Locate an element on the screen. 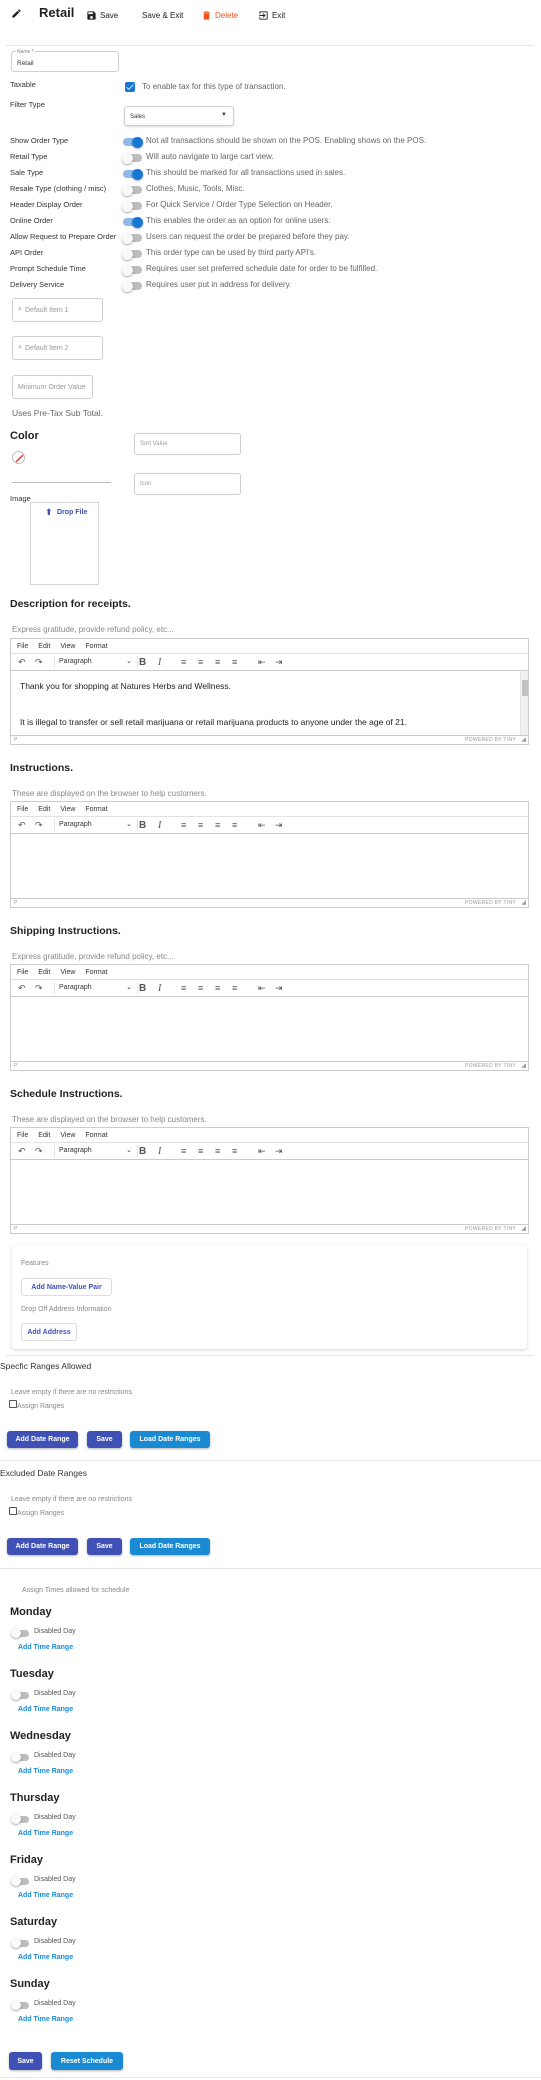 This screenshot has width=541, height=2080. exit-button: Exit is located at coordinates (271, 15).